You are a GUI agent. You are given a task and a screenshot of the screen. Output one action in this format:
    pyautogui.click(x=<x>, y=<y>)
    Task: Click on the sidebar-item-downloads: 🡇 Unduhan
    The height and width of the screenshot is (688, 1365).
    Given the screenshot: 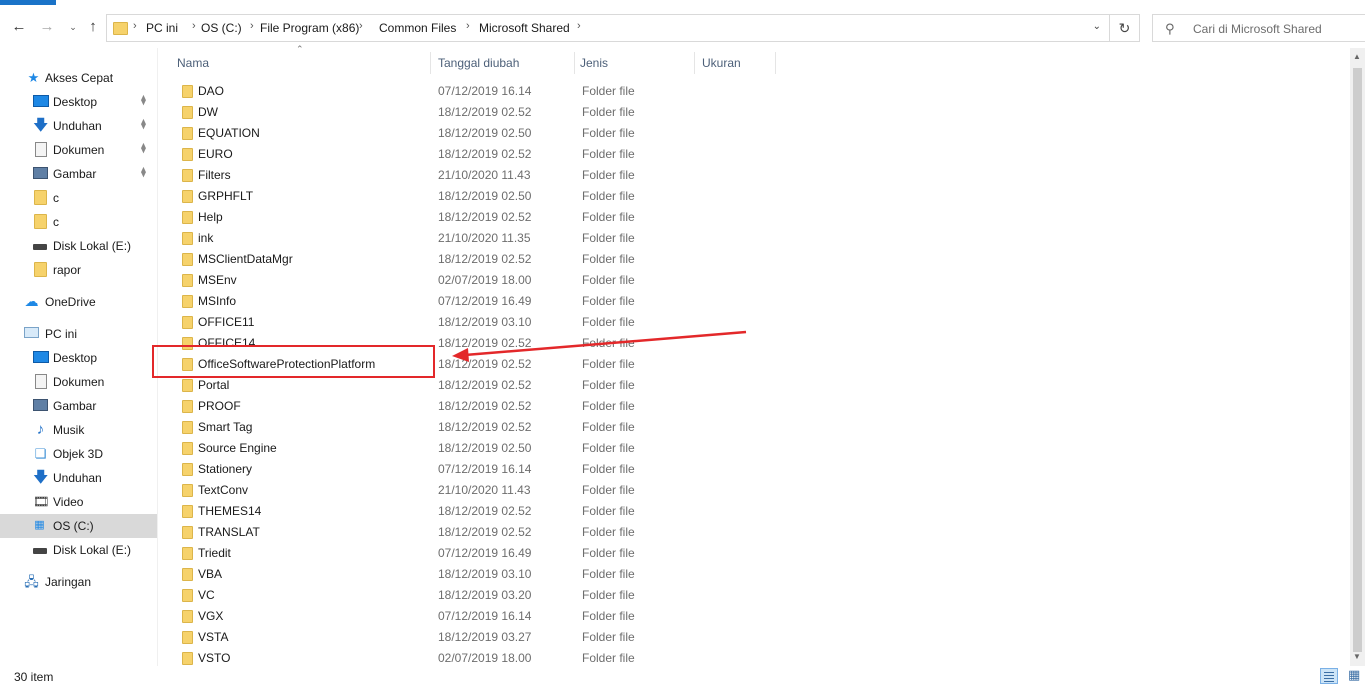 What is the action you would take?
    pyautogui.click(x=78, y=478)
    